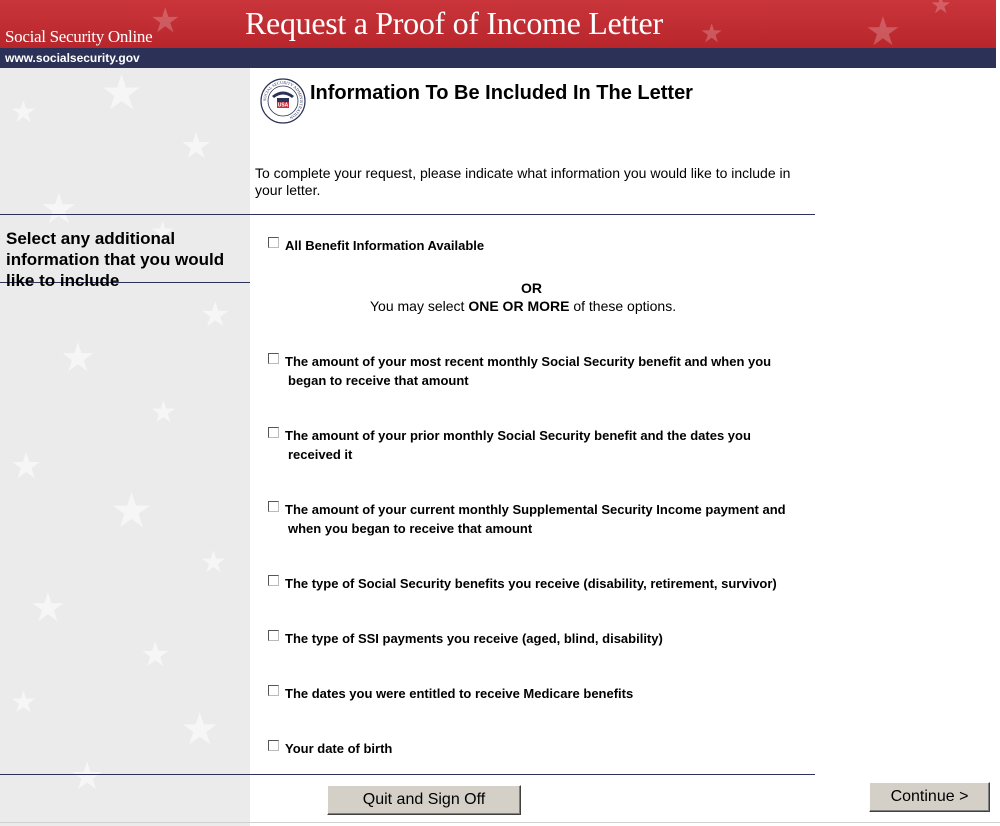  What do you see at coordinates (531, 288) in the screenshot?
I see `or-separator: OR` at bounding box center [531, 288].